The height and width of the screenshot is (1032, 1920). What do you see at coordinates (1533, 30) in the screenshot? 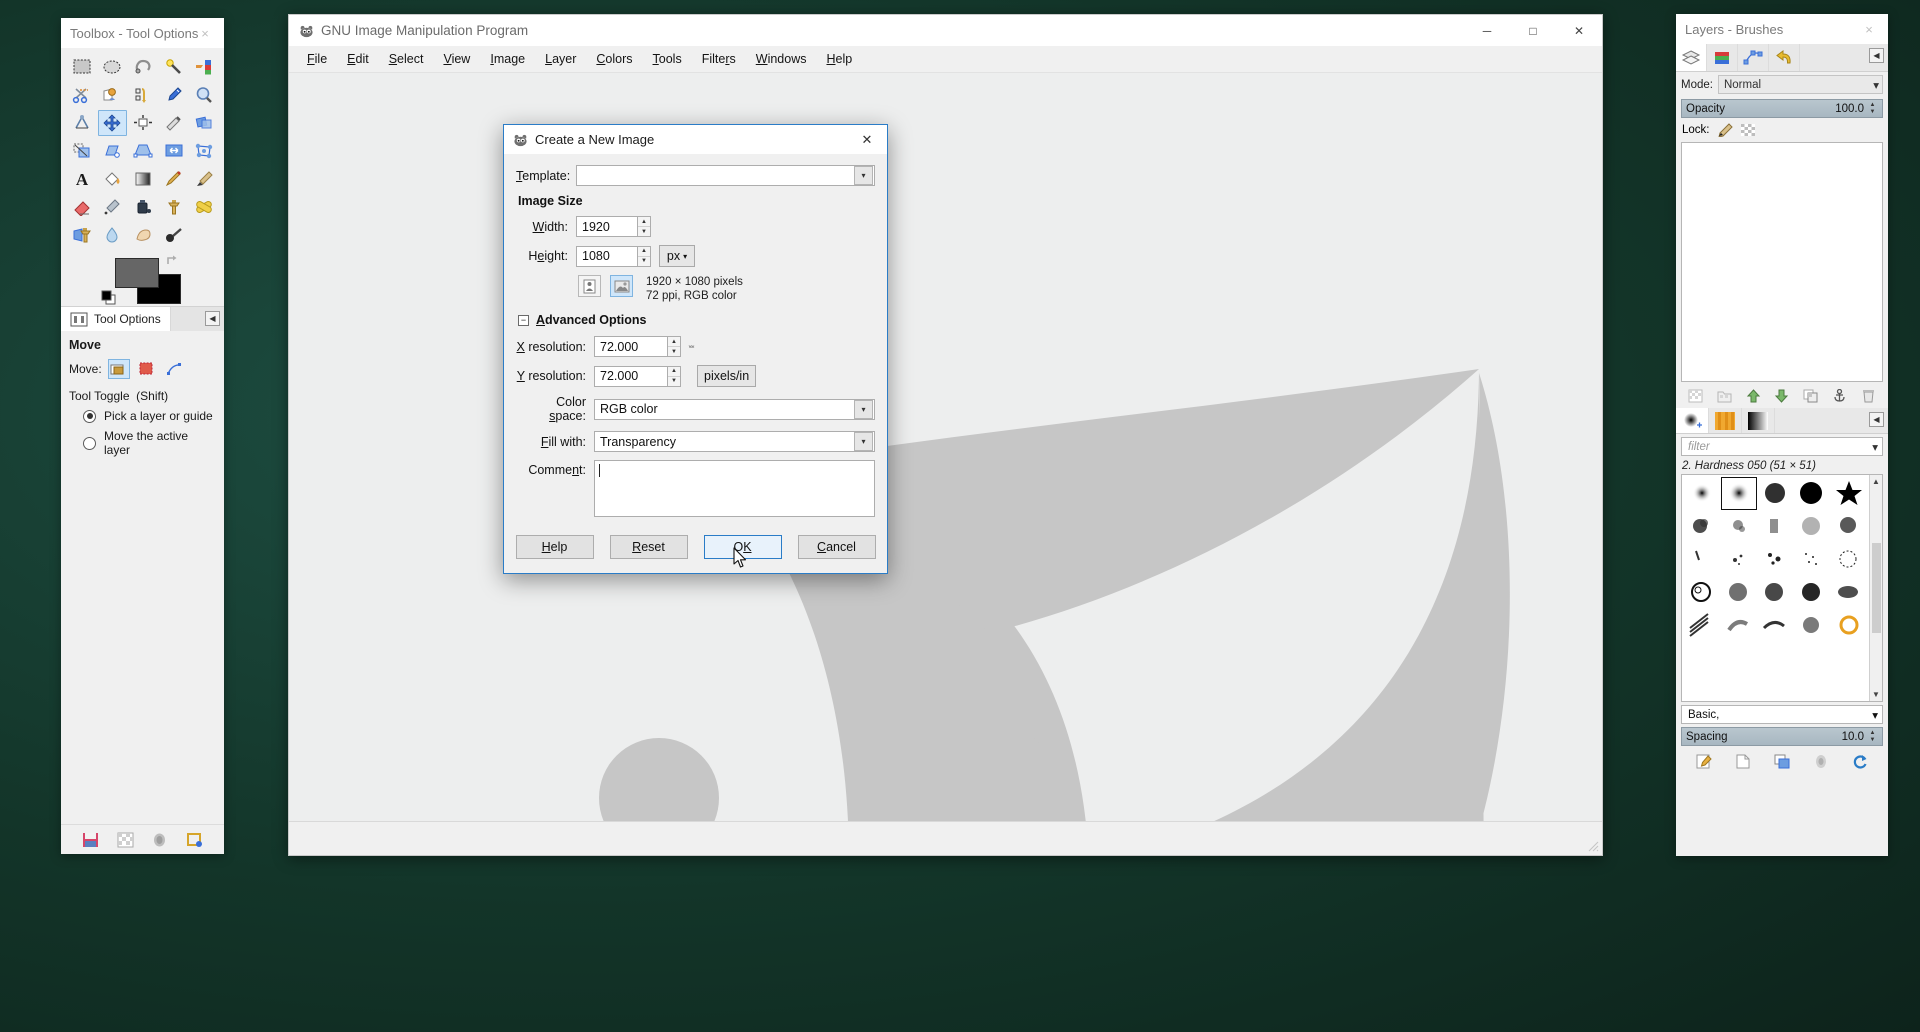
I see `maximize-button: □` at bounding box center [1533, 30].